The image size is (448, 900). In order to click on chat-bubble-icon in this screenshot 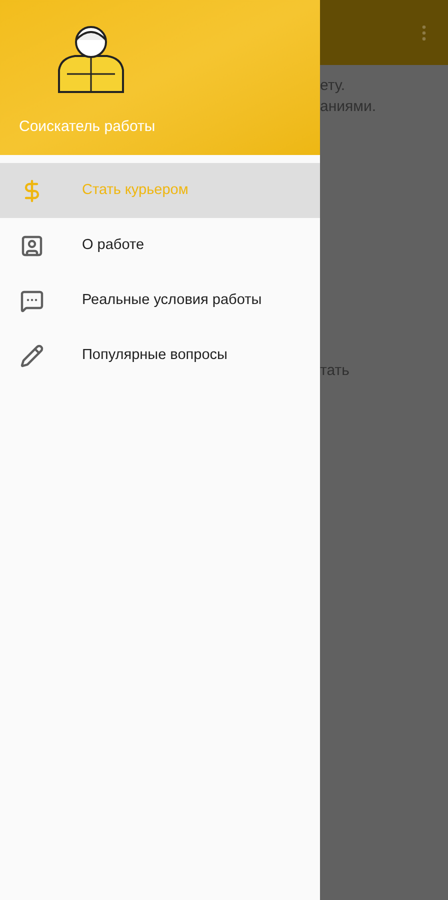, I will do `click(32, 300)`.